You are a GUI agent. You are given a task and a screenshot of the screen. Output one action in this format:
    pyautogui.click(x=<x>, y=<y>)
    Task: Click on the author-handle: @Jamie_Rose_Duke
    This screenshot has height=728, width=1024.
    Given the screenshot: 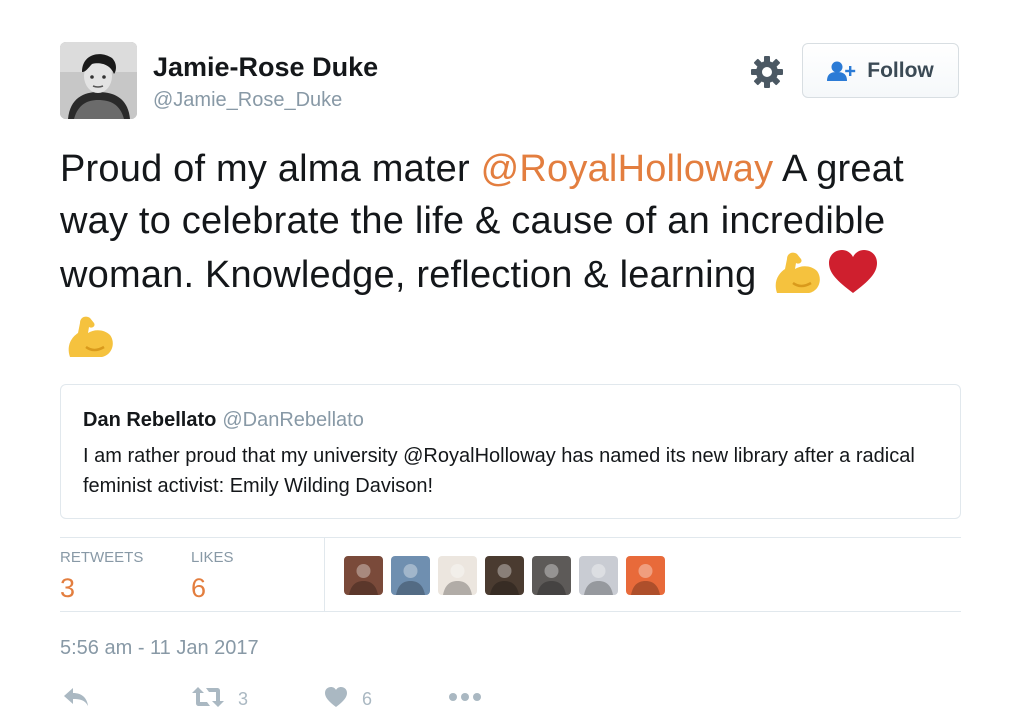 What is the action you would take?
    pyautogui.click(x=247, y=100)
    